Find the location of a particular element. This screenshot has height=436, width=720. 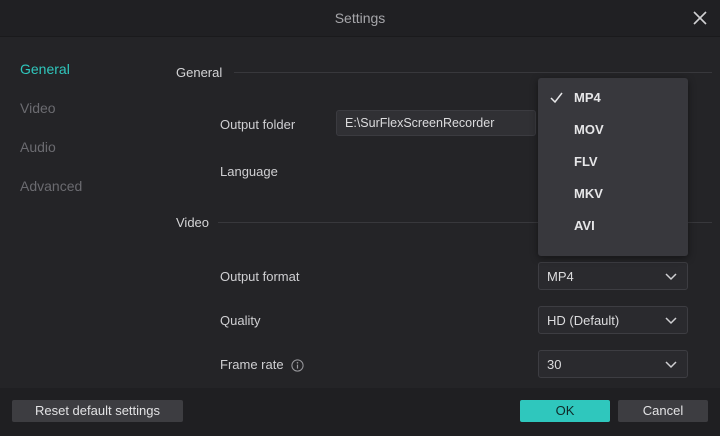

frame-rate-label: Frame rate is located at coordinates (252, 364).